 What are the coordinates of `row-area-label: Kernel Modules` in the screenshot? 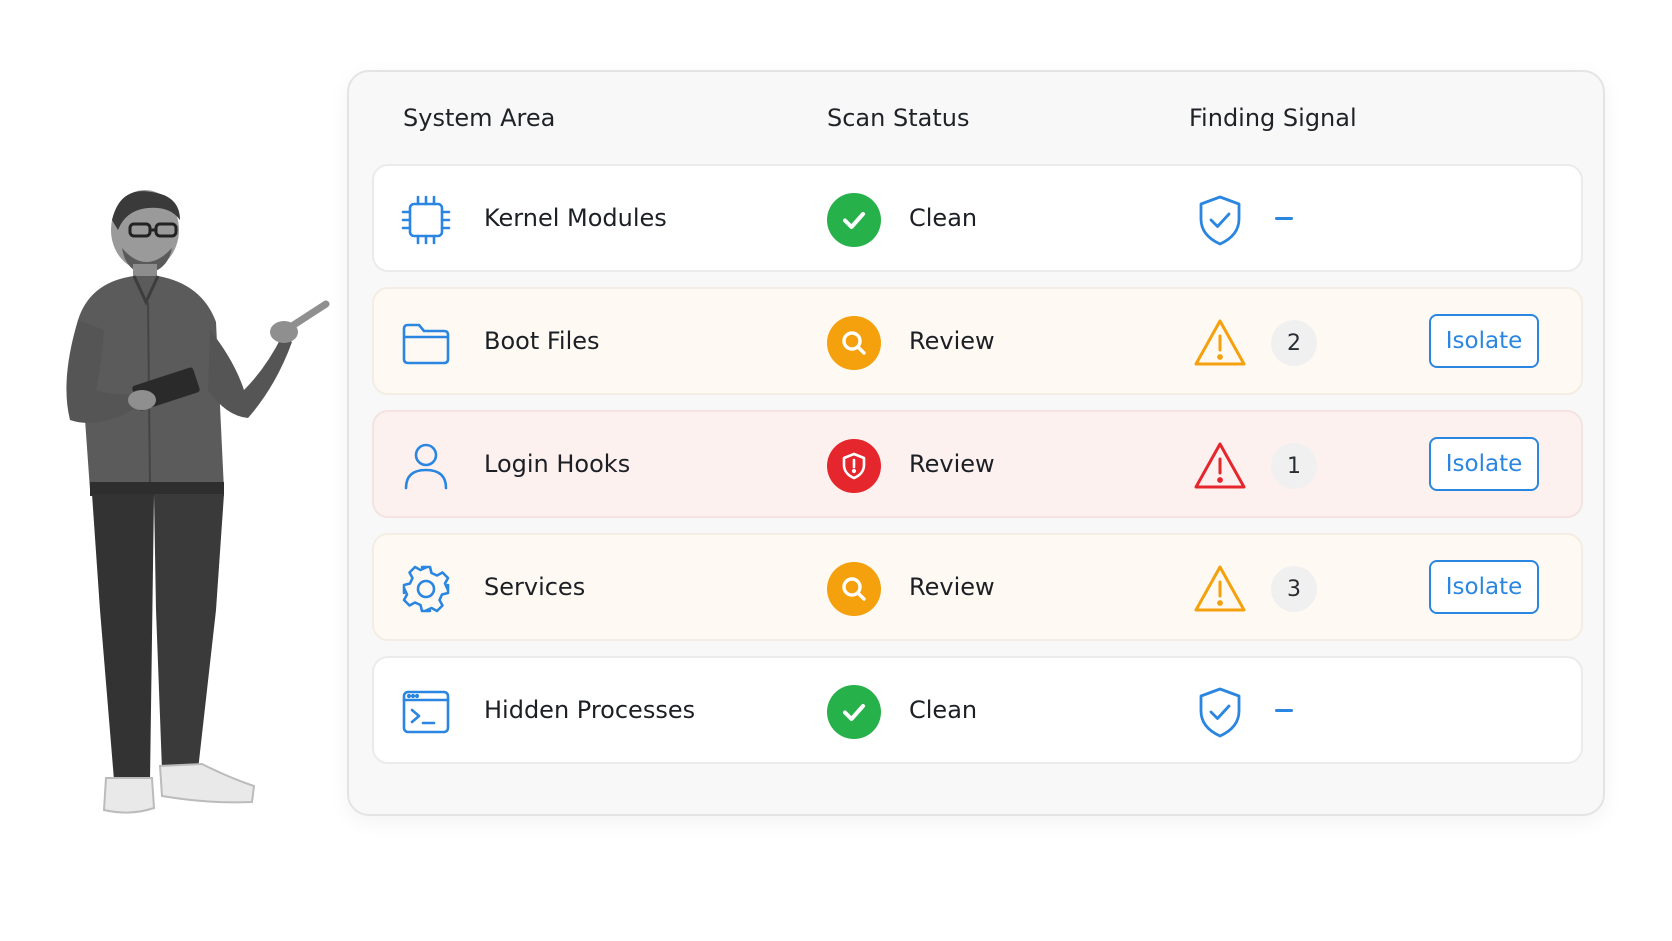 It's located at (575, 218).